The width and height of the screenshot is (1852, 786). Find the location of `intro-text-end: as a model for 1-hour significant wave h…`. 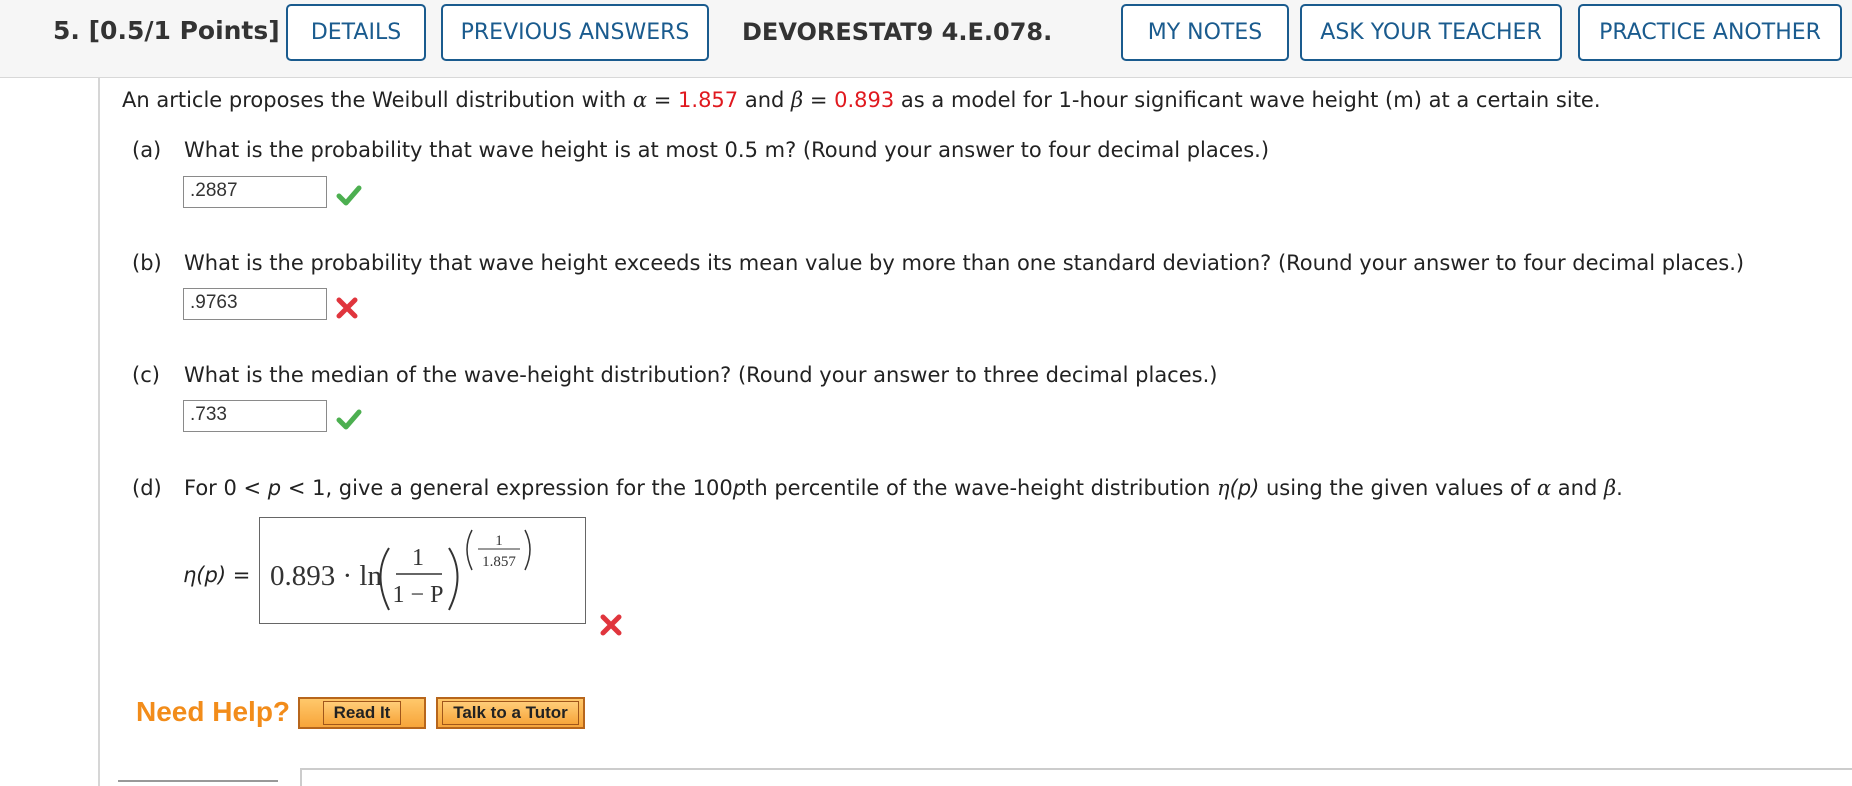

intro-text-end: as a model for 1-hour significant wave h… is located at coordinates (1247, 100).